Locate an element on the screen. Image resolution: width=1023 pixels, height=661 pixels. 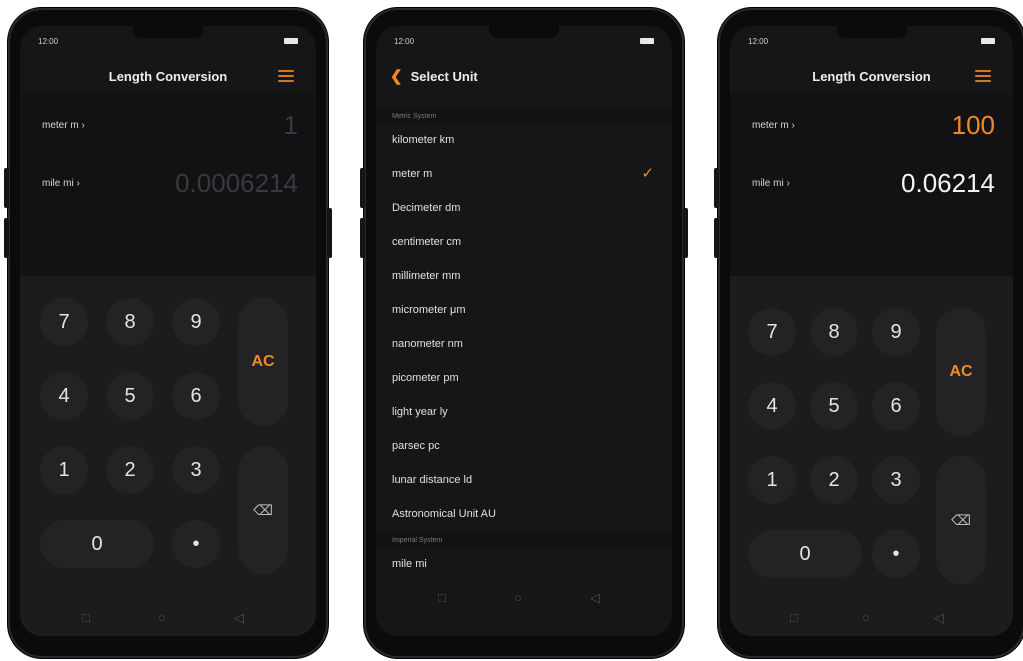
from-unit-row: meter m › 100 is located at coordinates (871, 126).